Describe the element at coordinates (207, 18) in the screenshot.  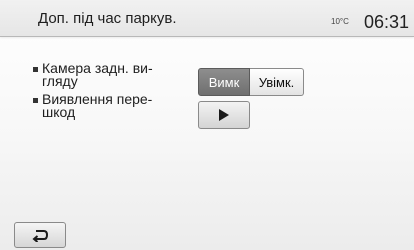
I see `header-bar: Доп. під час паркув. 10°C 06:31` at that location.